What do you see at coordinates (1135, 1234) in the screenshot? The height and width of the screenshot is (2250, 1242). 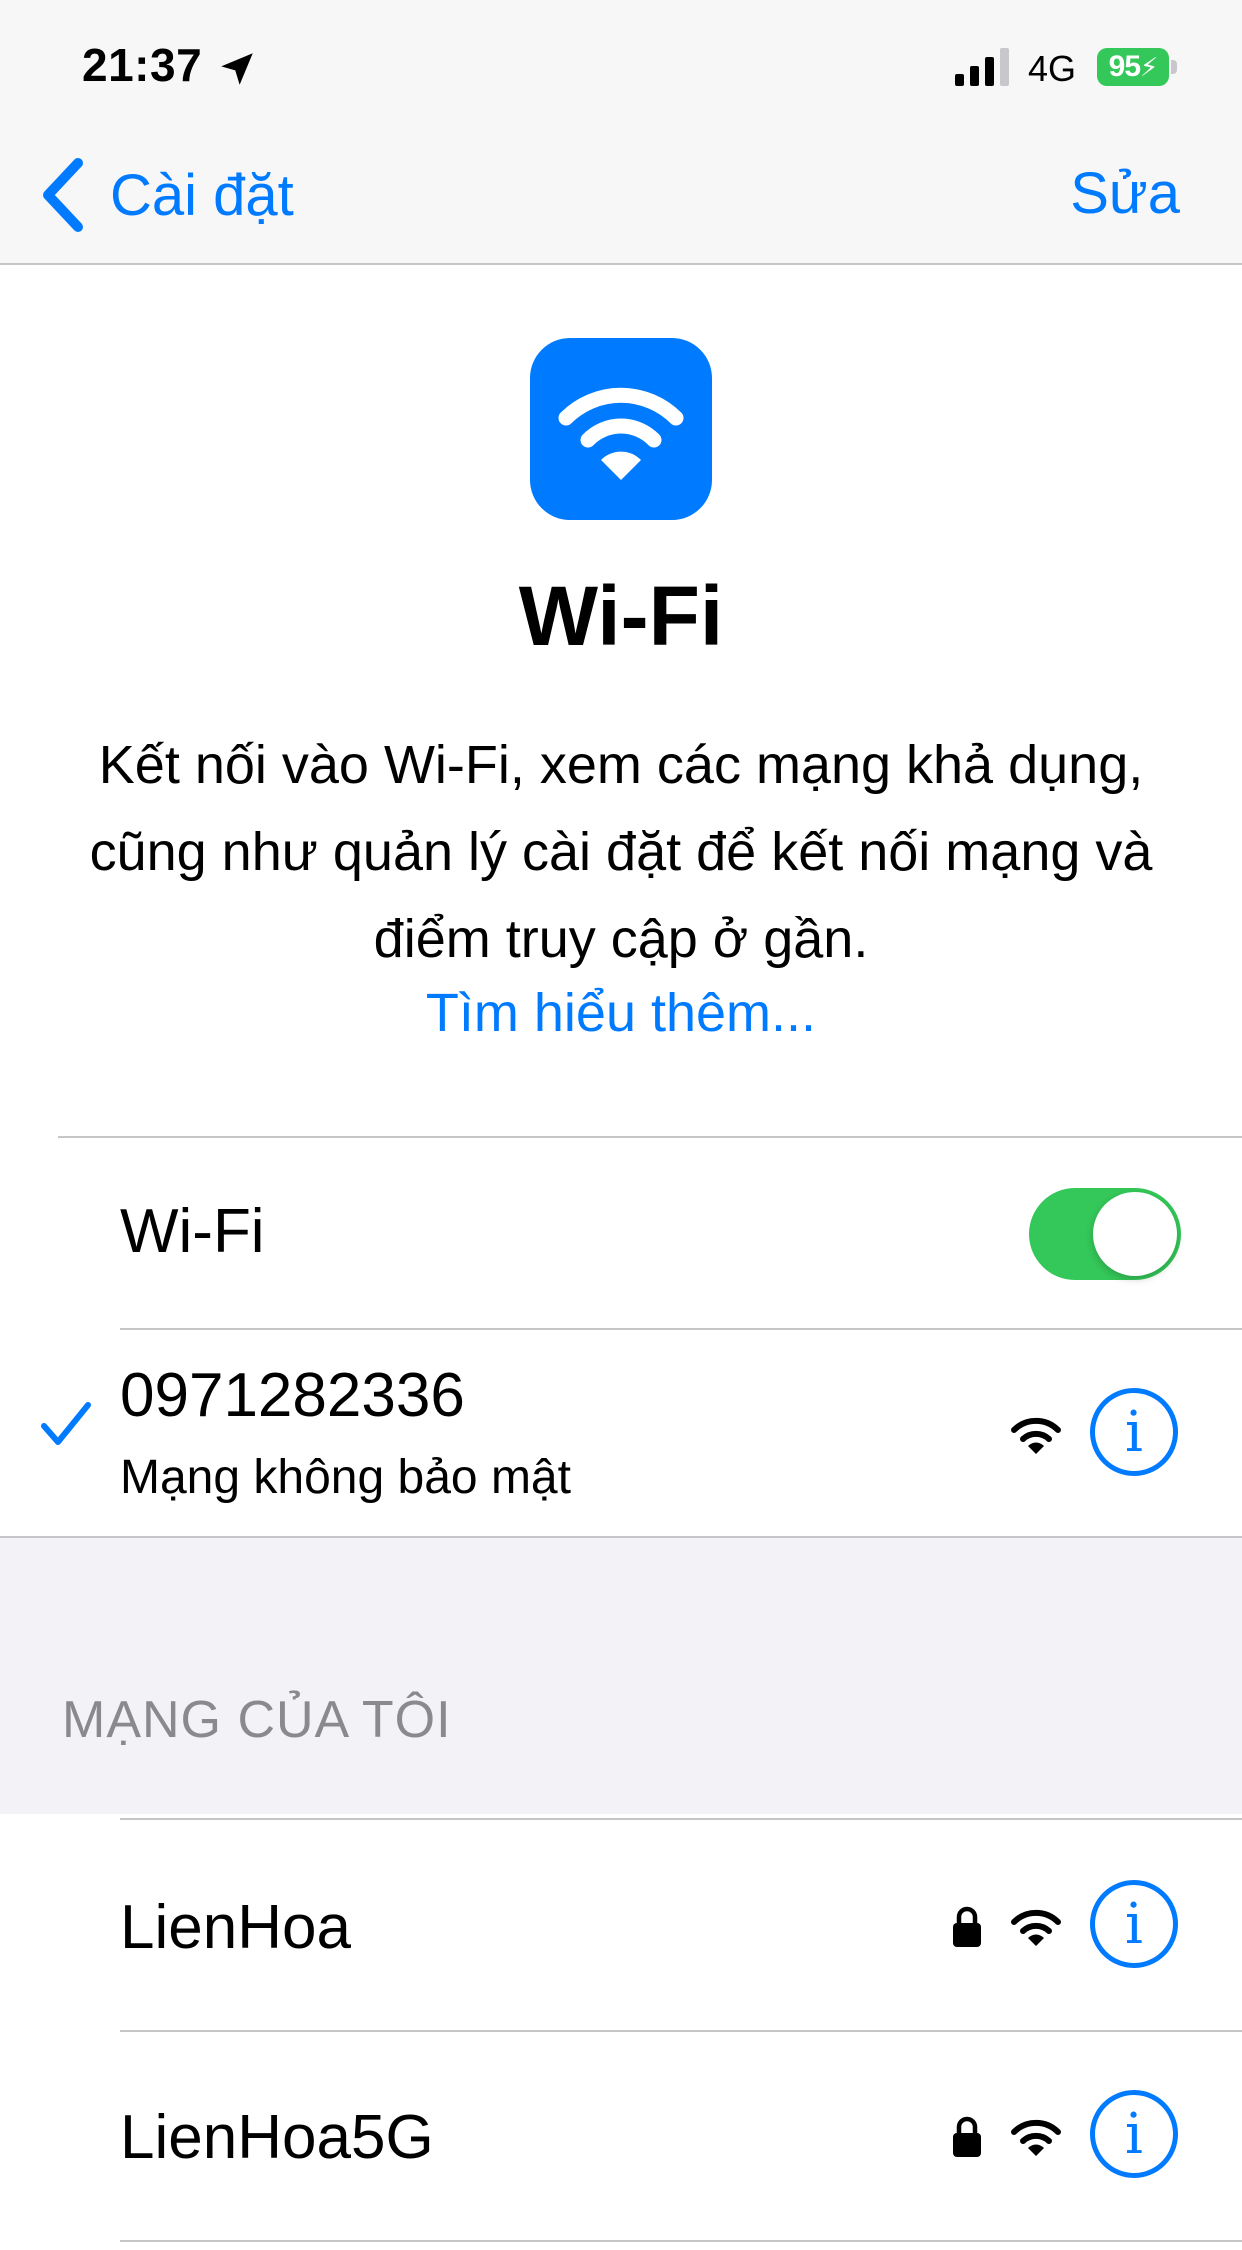 I see `toggle-knob` at bounding box center [1135, 1234].